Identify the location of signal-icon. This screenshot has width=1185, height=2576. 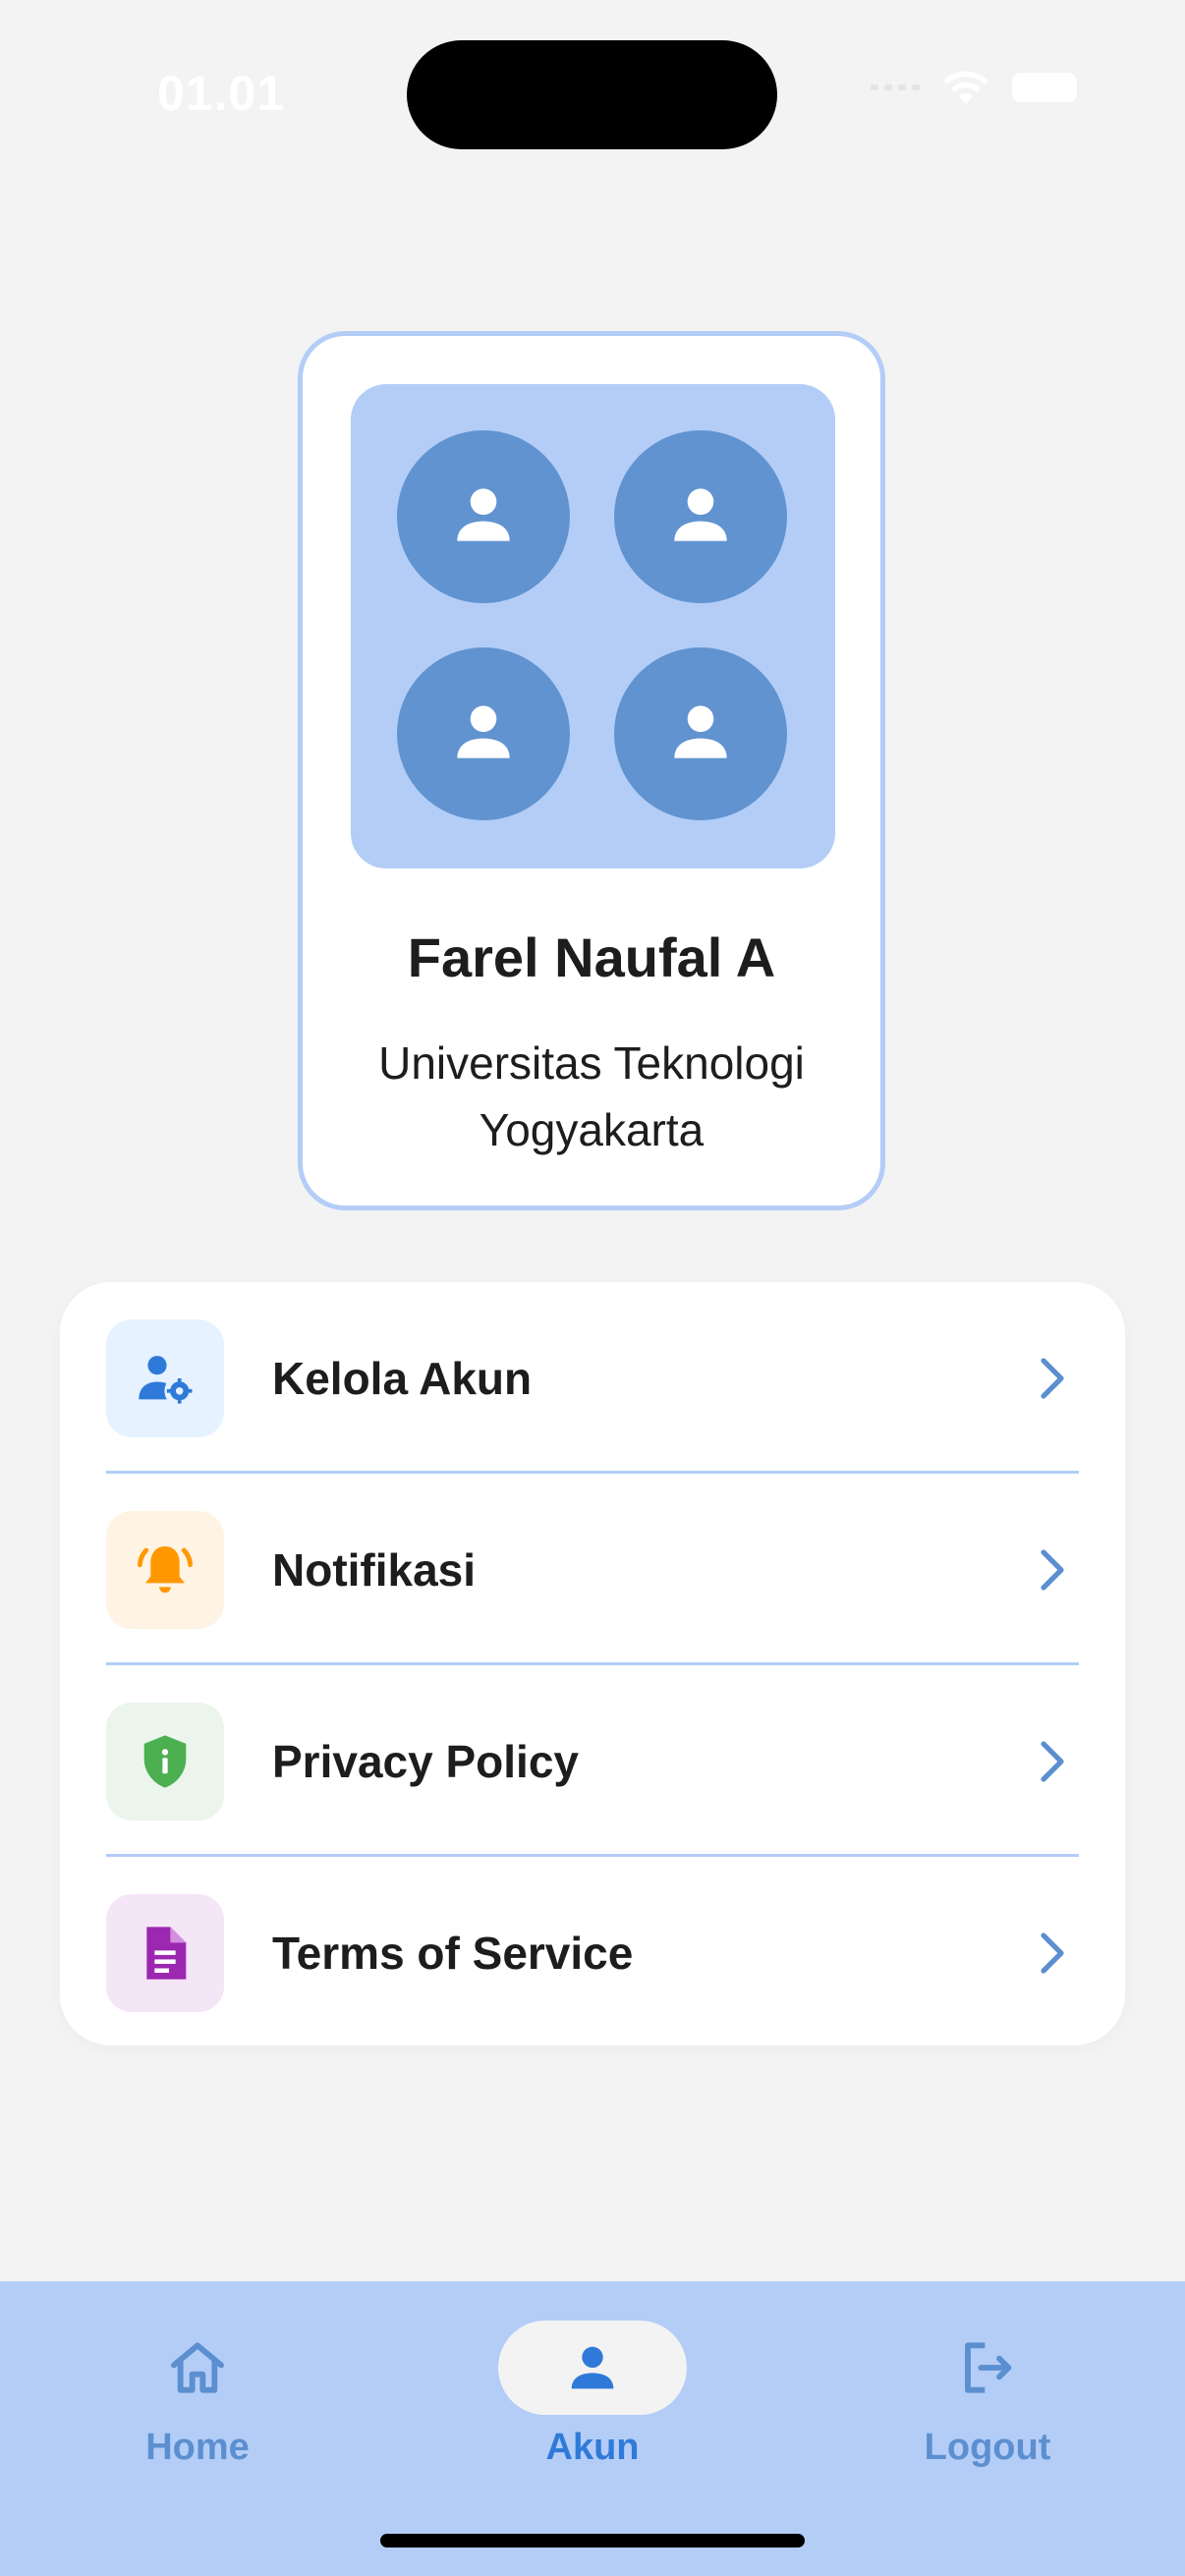
(896, 87).